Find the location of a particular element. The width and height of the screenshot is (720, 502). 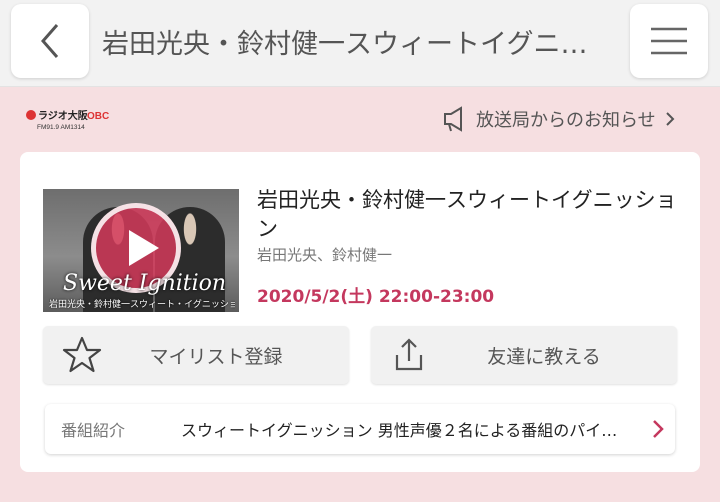

menu-button is located at coordinates (669, 41).